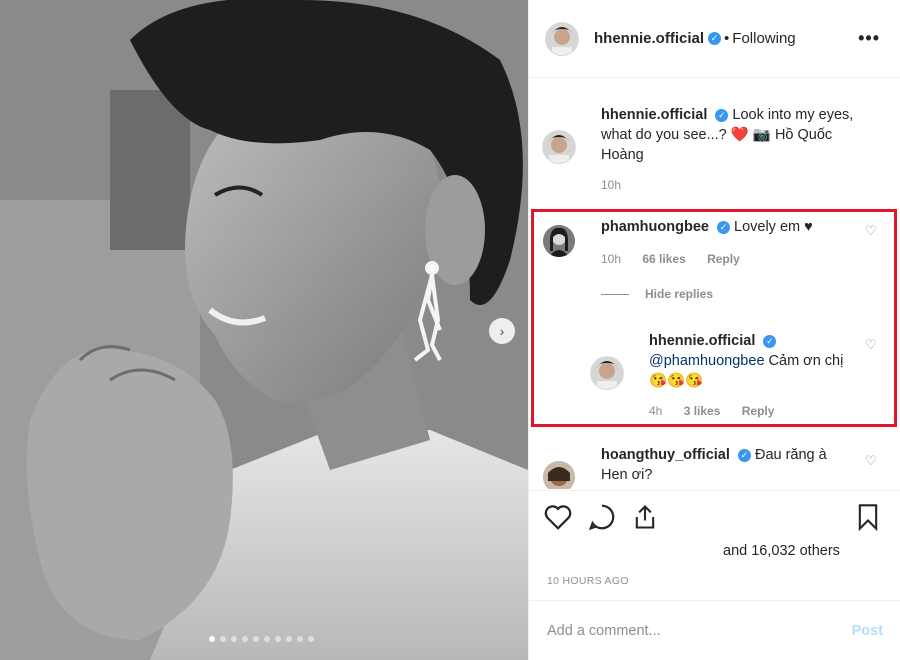 Image resolution: width=900 pixels, height=660 pixels. Describe the element at coordinates (602, 519) in the screenshot. I see `comment-bubble-icon` at that location.